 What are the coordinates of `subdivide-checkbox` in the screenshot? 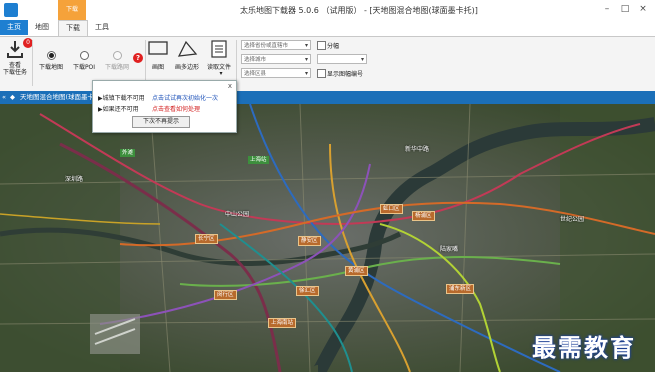 It's located at (321, 45).